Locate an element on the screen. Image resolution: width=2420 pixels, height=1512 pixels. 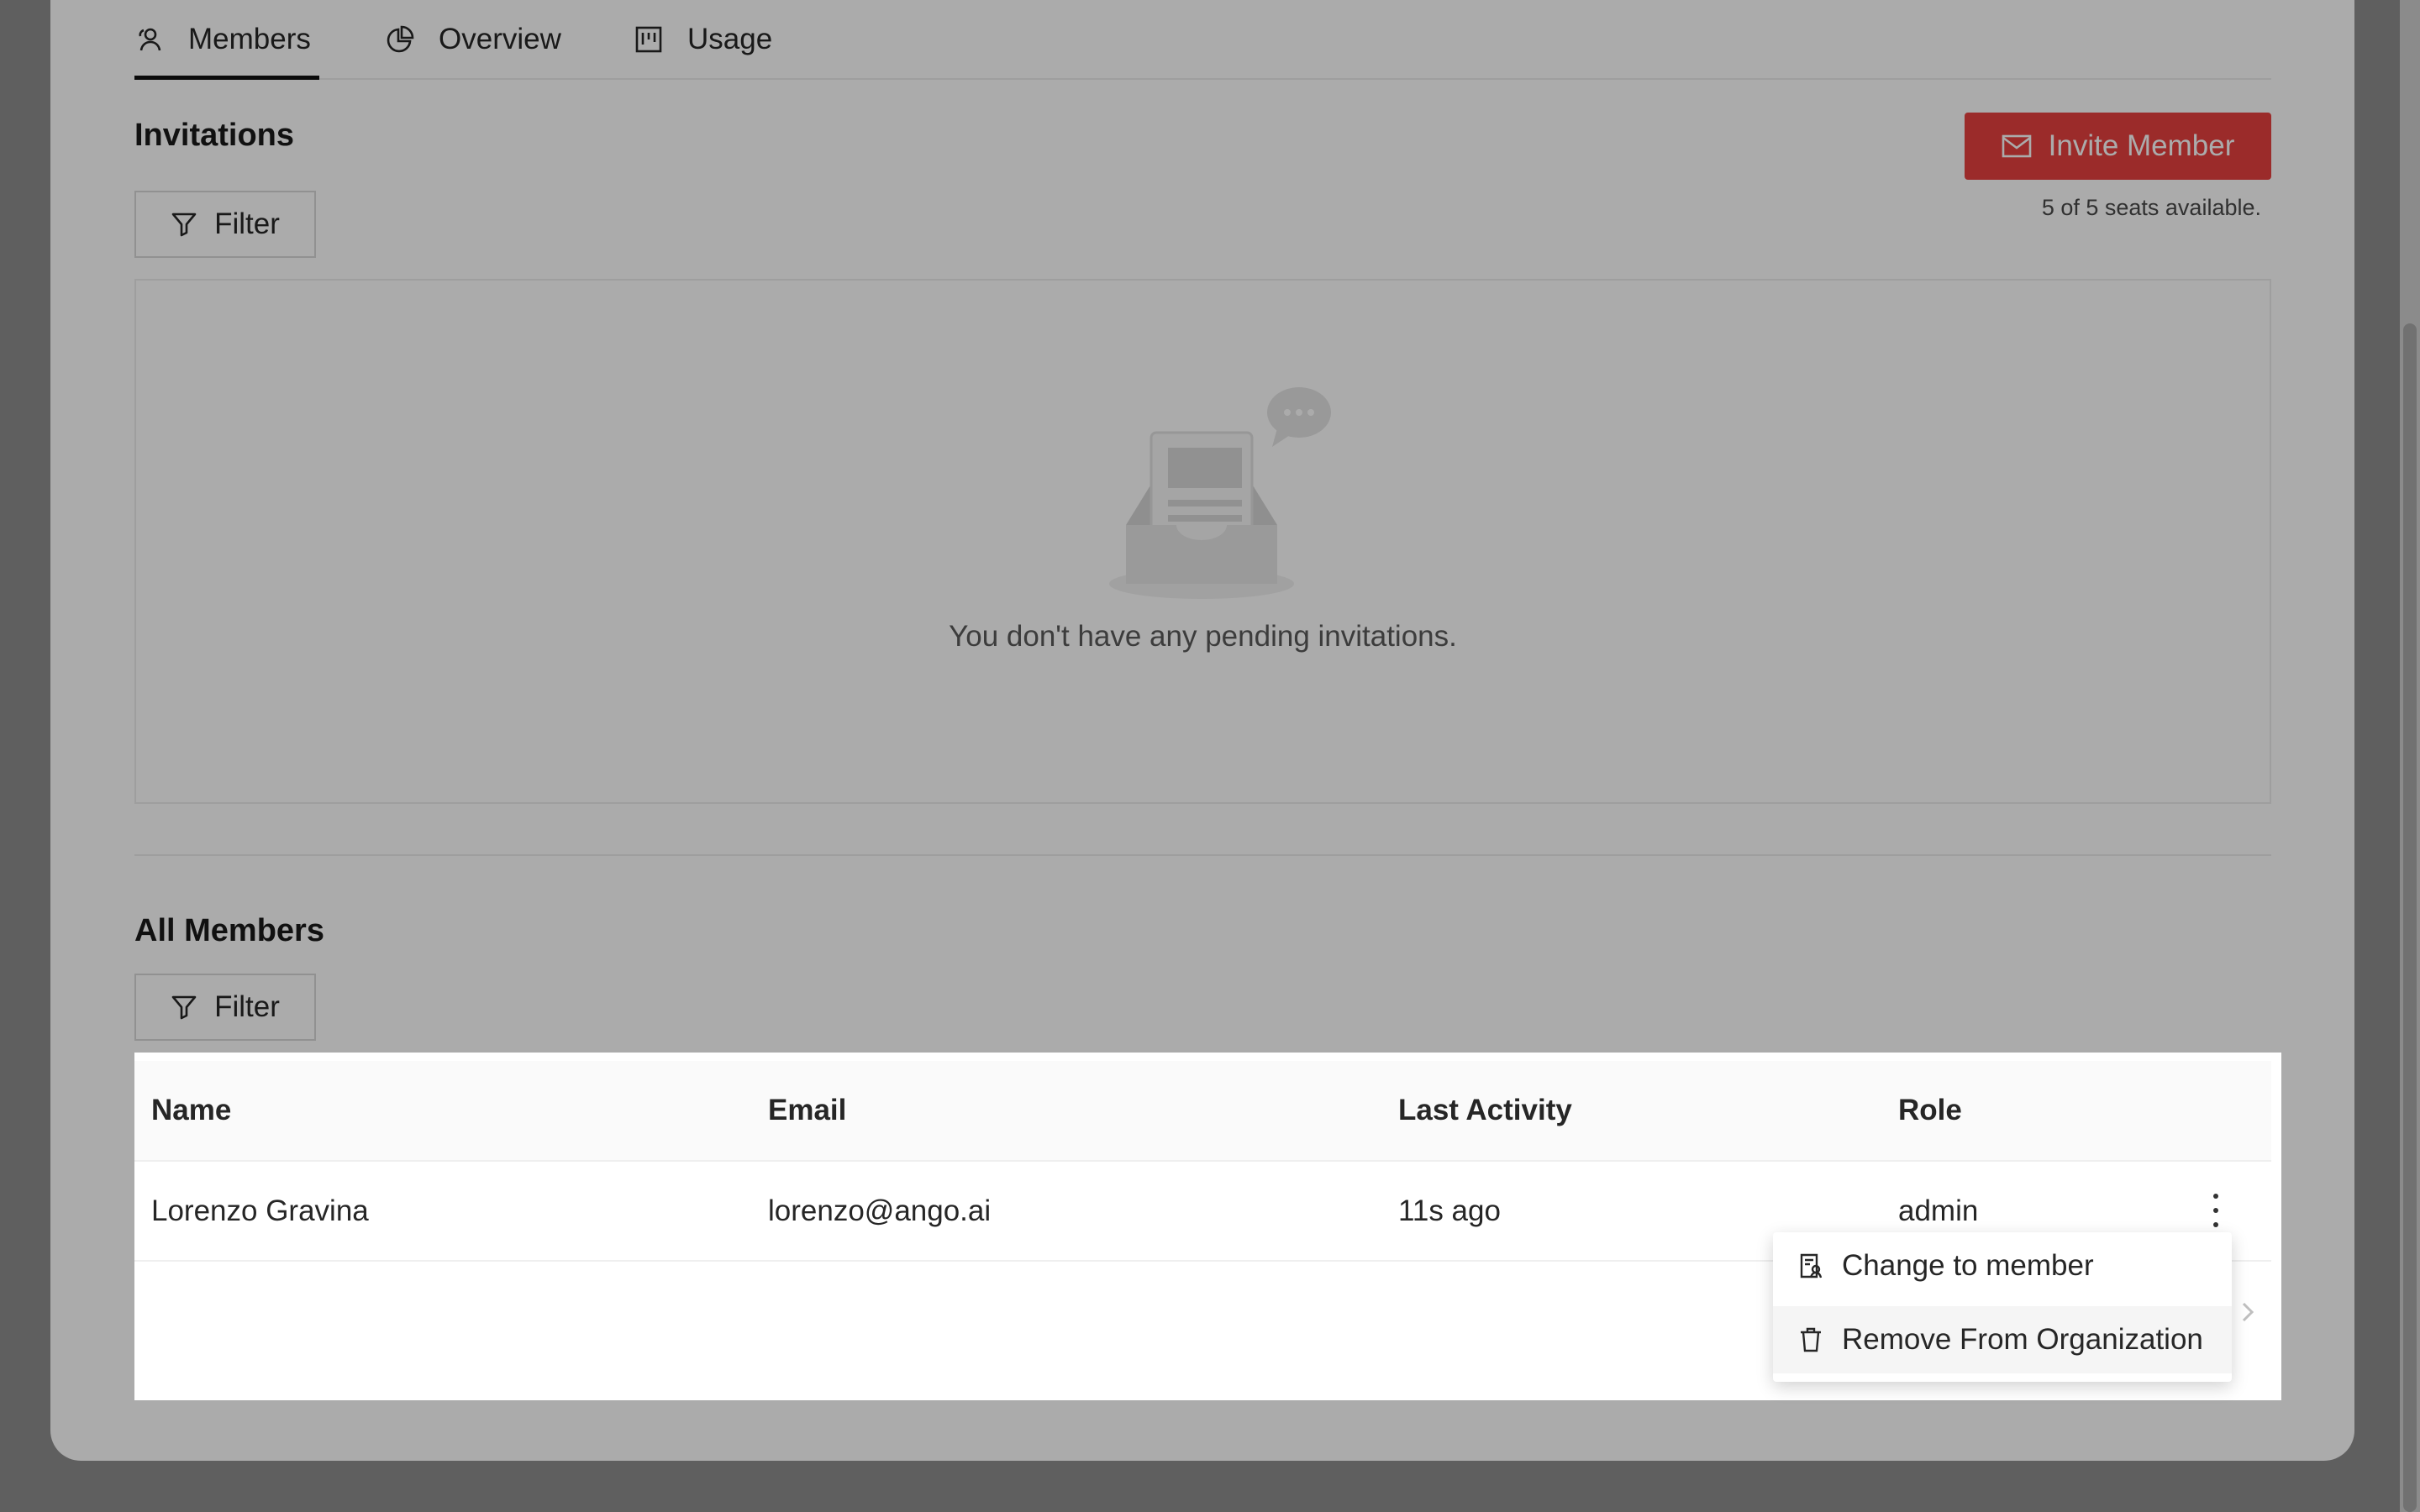
row-actions-menu-button is located at coordinates (2216, 1210).